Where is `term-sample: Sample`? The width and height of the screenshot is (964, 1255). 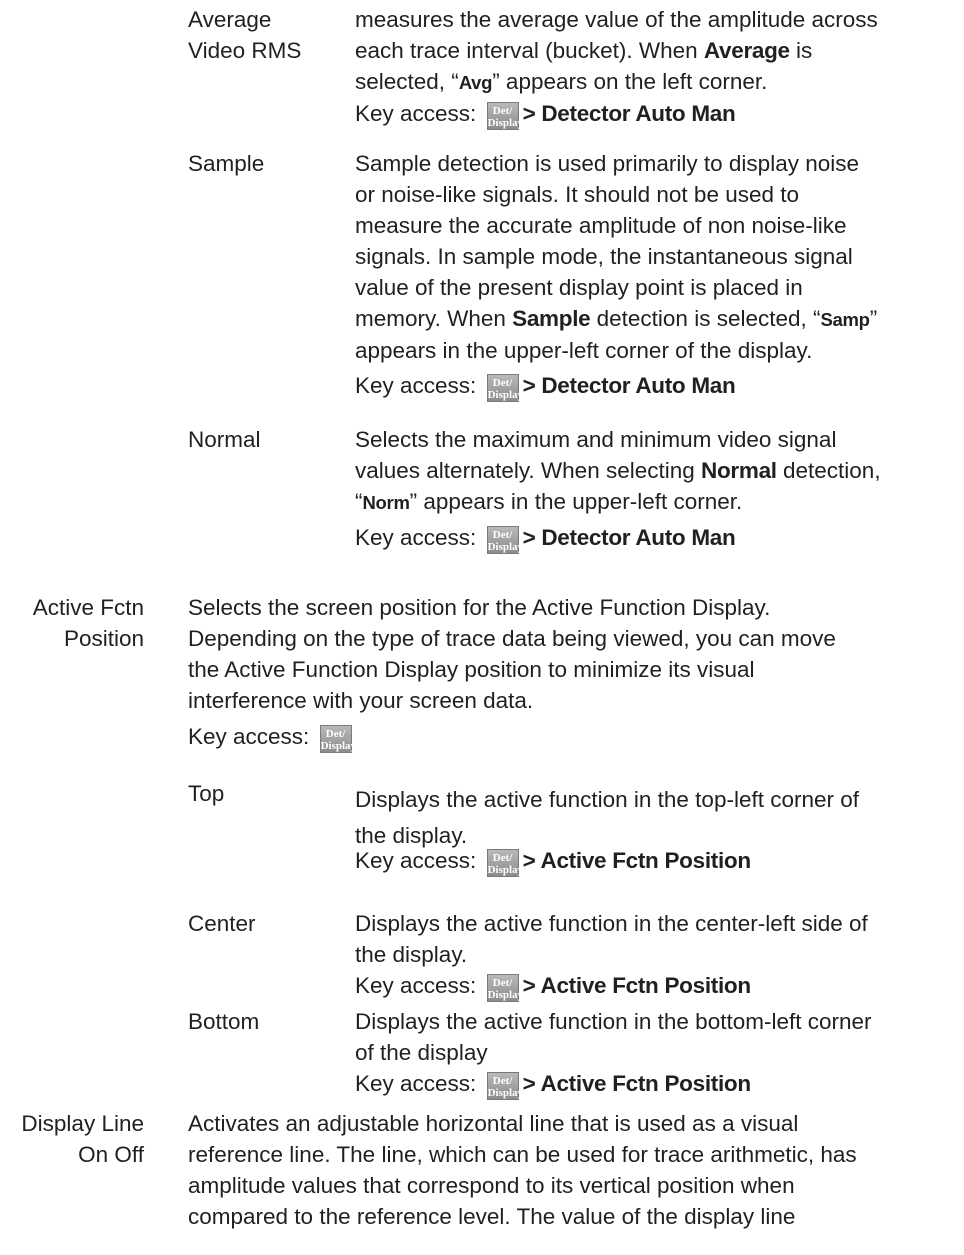
term-sample: Sample is located at coordinates (226, 163).